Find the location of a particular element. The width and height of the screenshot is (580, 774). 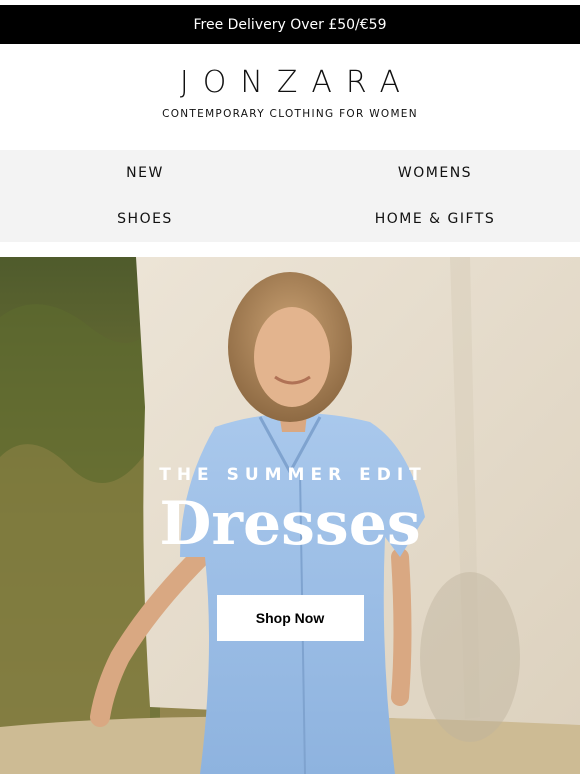

nav-item-womens: WOMENS is located at coordinates (435, 173).